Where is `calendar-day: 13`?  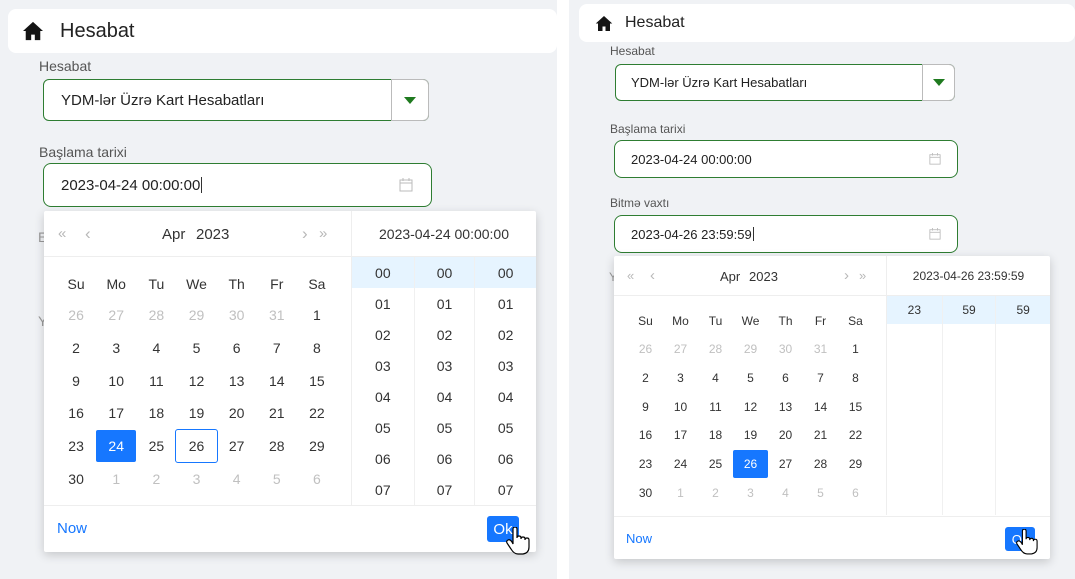 calendar-day: 13 is located at coordinates (785, 406).